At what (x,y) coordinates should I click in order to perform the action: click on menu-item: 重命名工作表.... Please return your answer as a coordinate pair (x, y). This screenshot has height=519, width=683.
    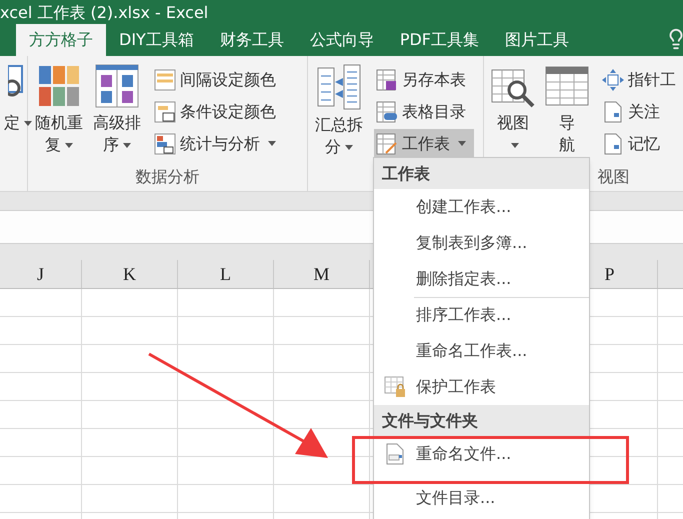
    Looking at the image, I should click on (481, 351).